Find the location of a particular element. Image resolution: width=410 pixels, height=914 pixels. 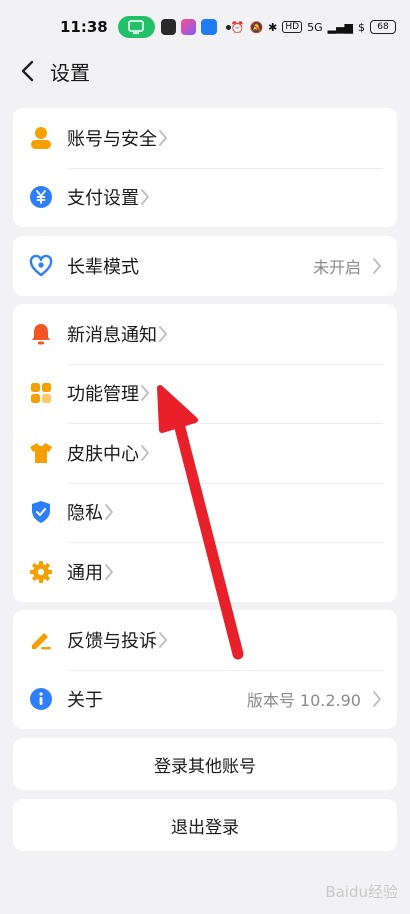

hd-icon: HD is located at coordinates (292, 27).